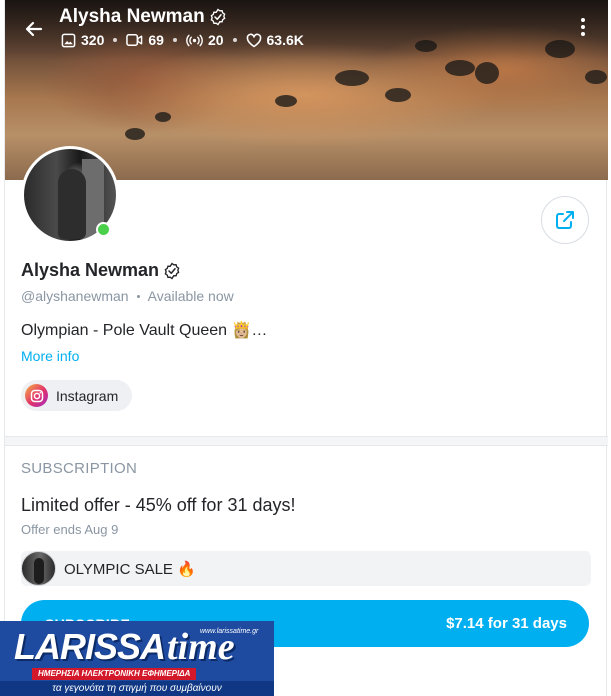 This screenshot has width=611, height=696. I want to click on instagram-link: Instagram, so click(77, 395).